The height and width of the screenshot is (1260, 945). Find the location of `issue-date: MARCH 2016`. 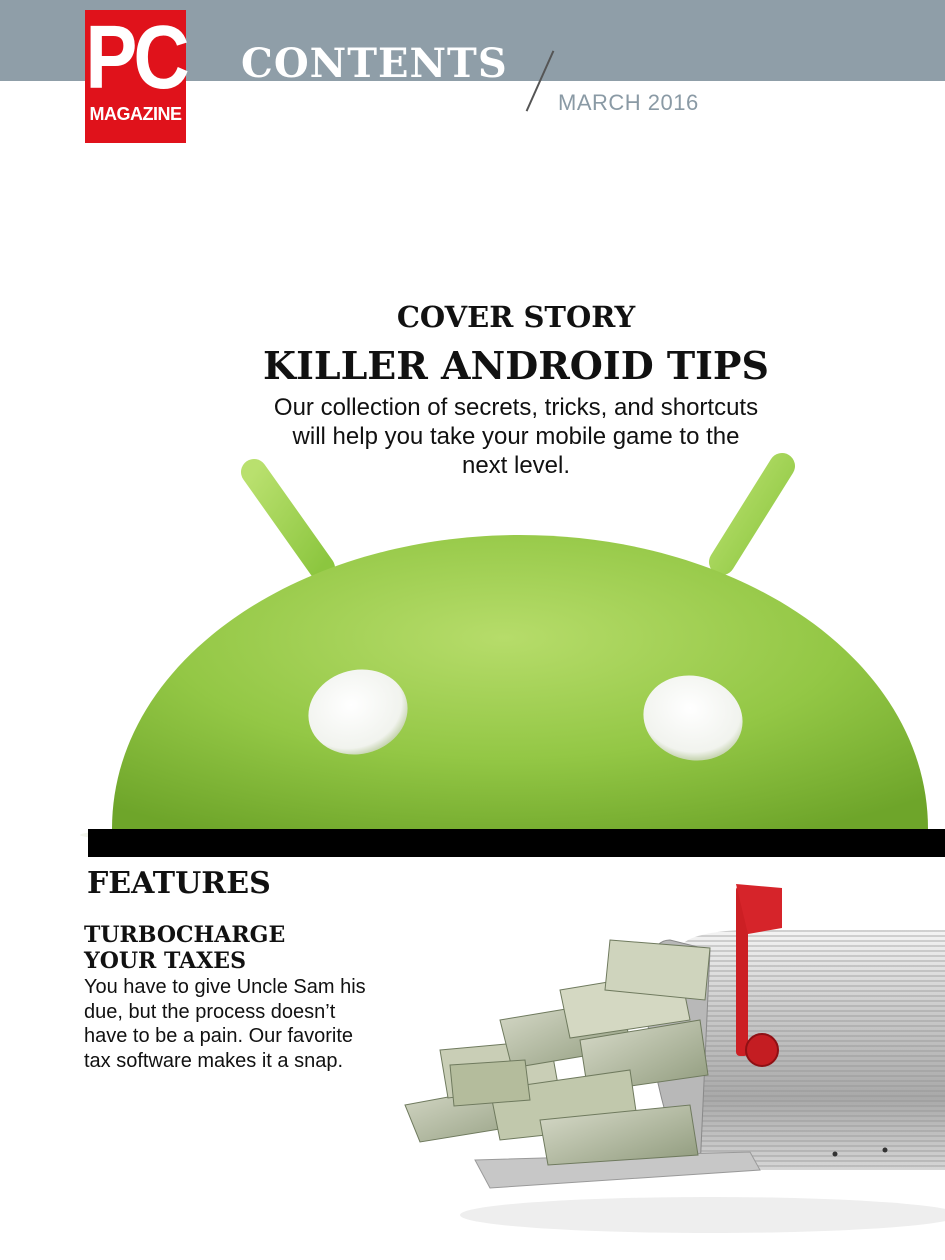

issue-date: MARCH 2016 is located at coordinates (628, 102).